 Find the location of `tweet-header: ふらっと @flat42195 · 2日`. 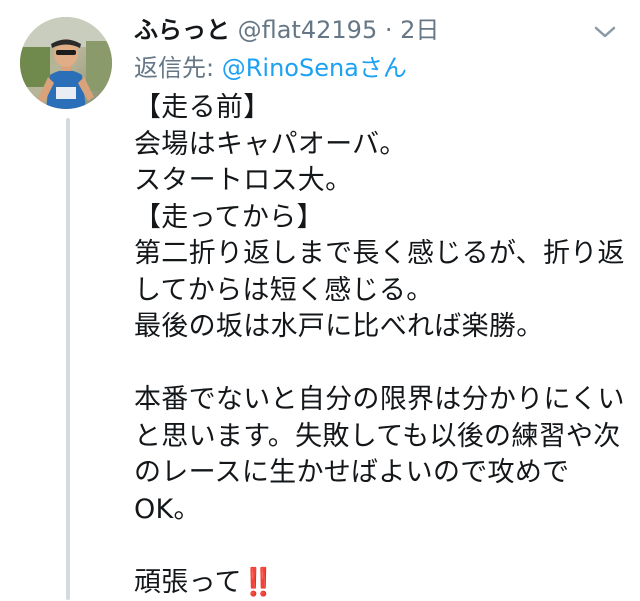

tweet-header: ふらっと @flat42195 · 2日 is located at coordinates (286, 30).